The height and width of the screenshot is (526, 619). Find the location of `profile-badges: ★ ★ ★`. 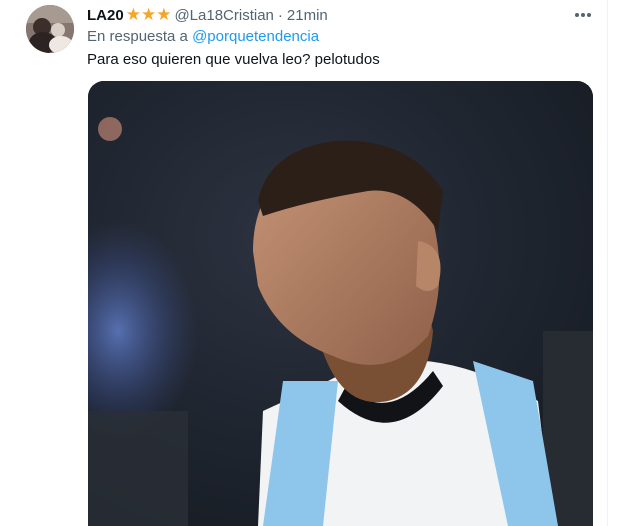

profile-badges: ★ ★ ★ is located at coordinates (149, 15).